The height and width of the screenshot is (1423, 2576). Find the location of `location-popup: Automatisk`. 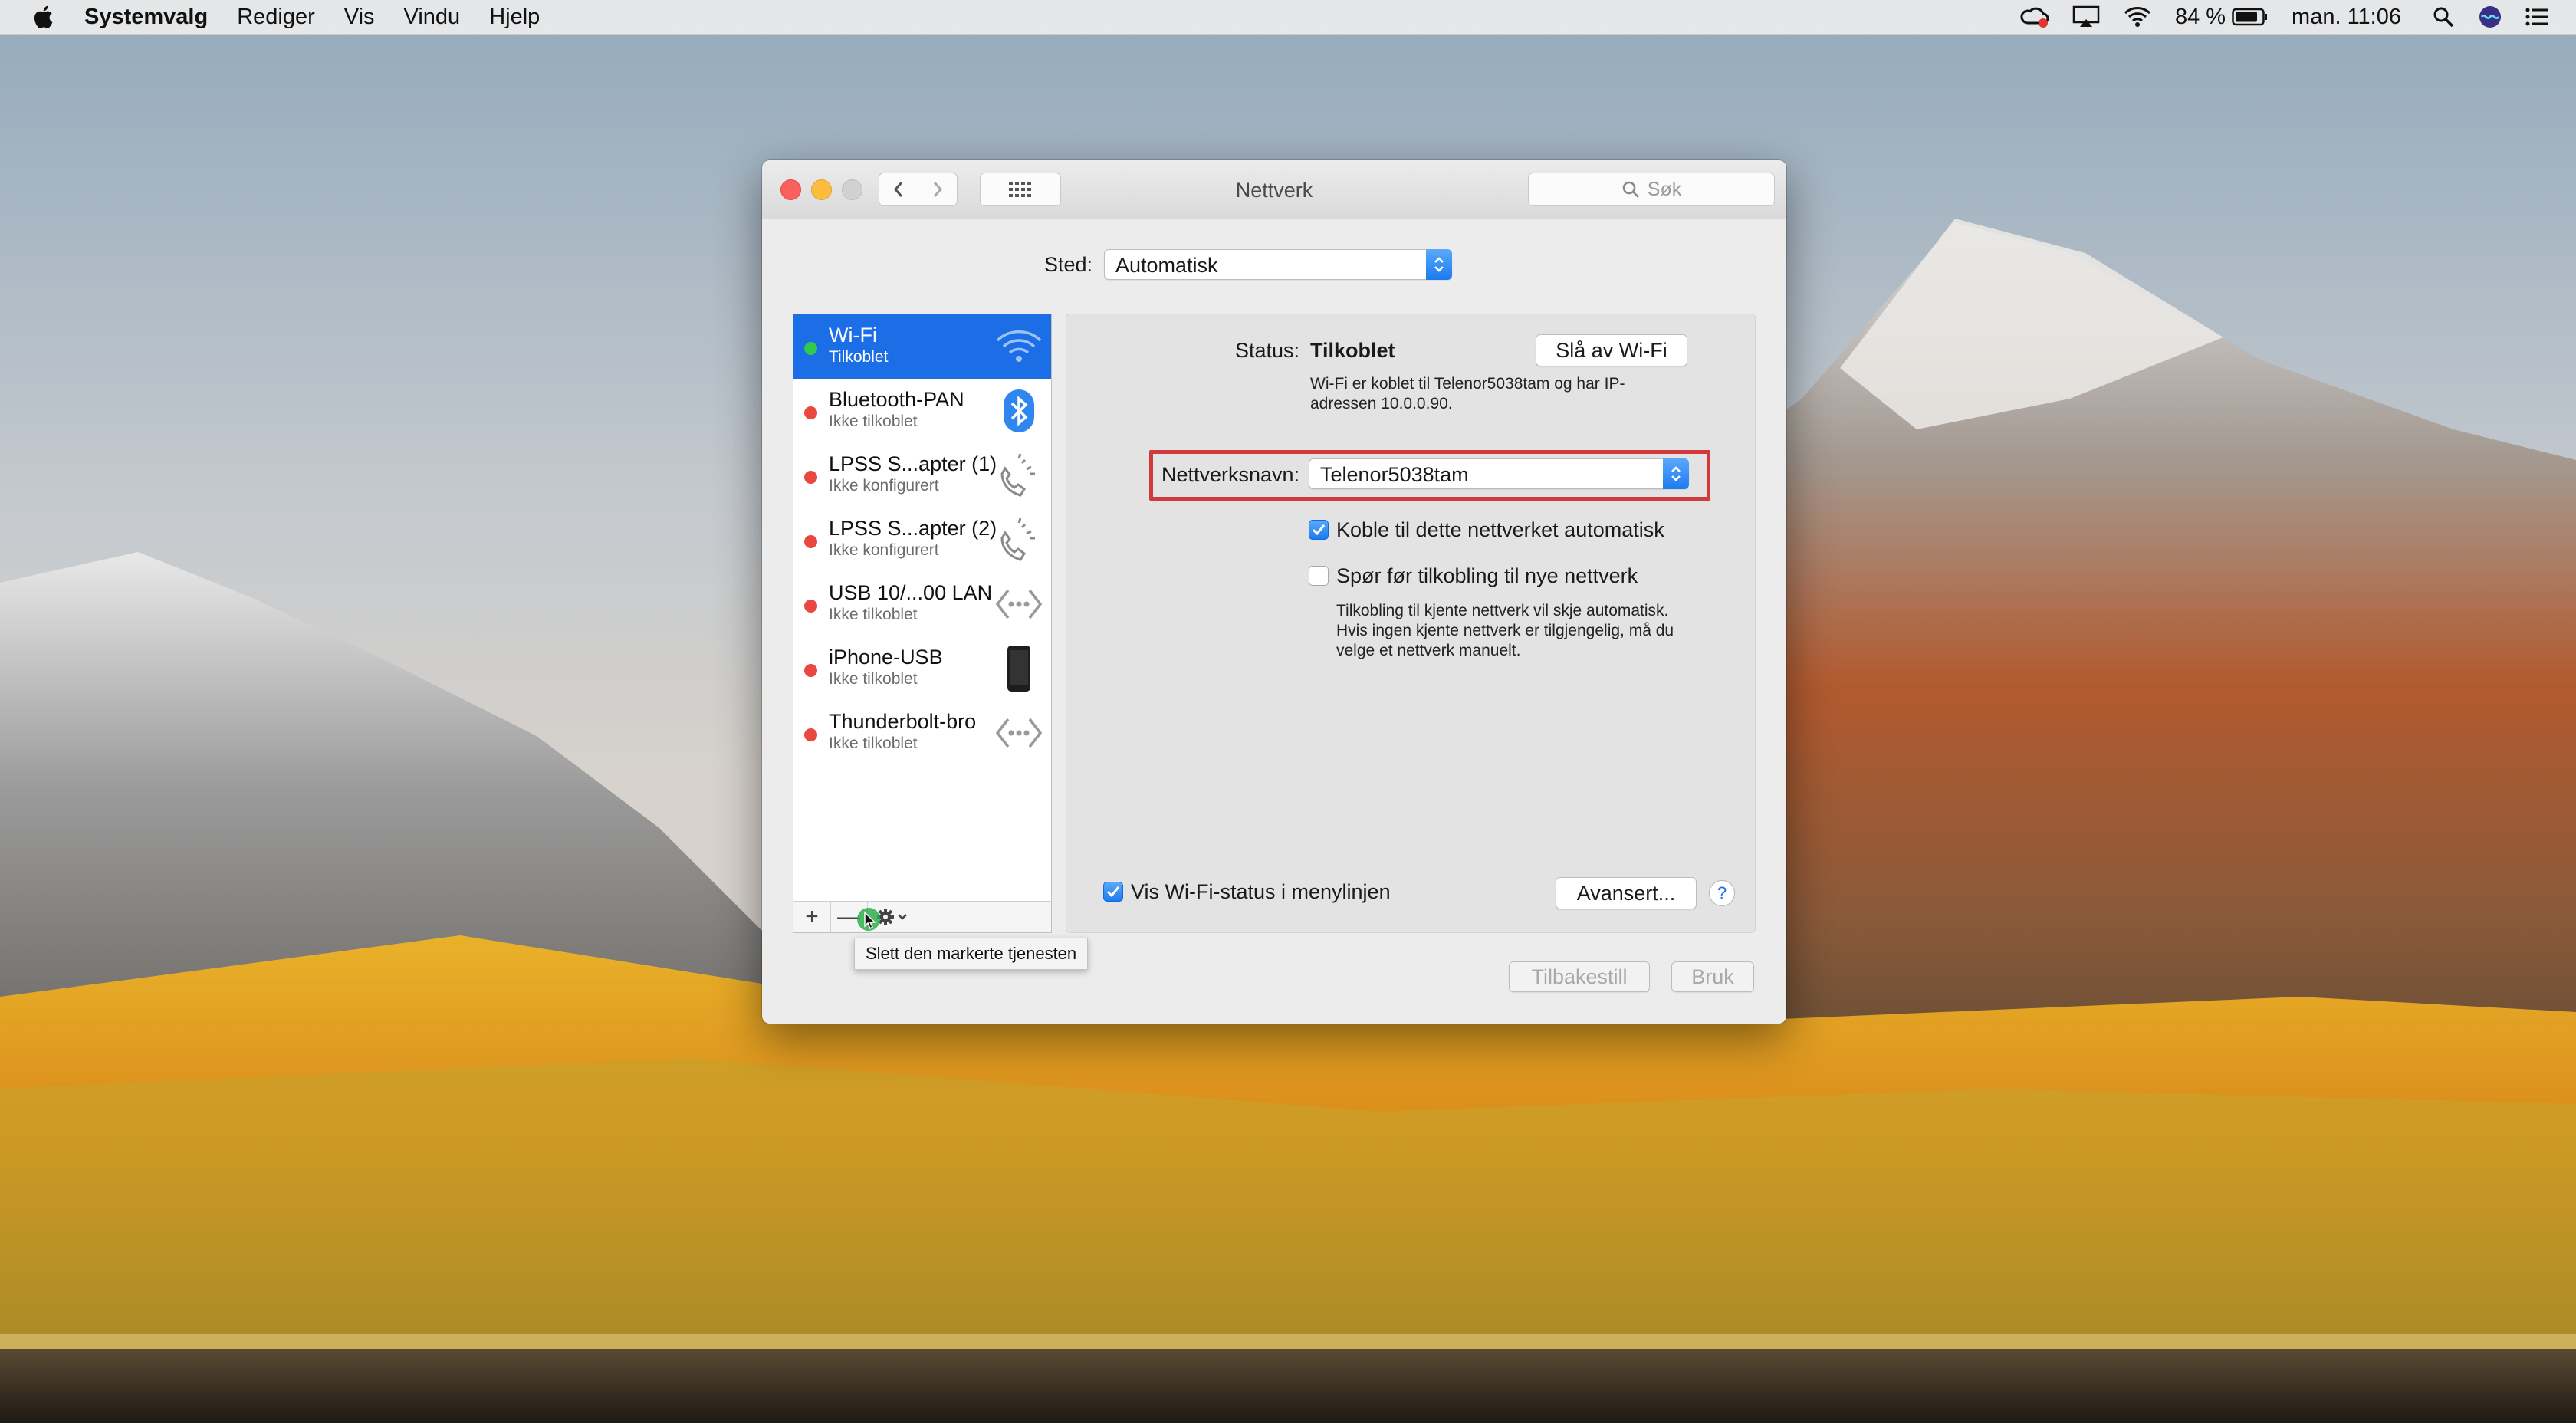

location-popup: Automatisk is located at coordinates (1278, 264).